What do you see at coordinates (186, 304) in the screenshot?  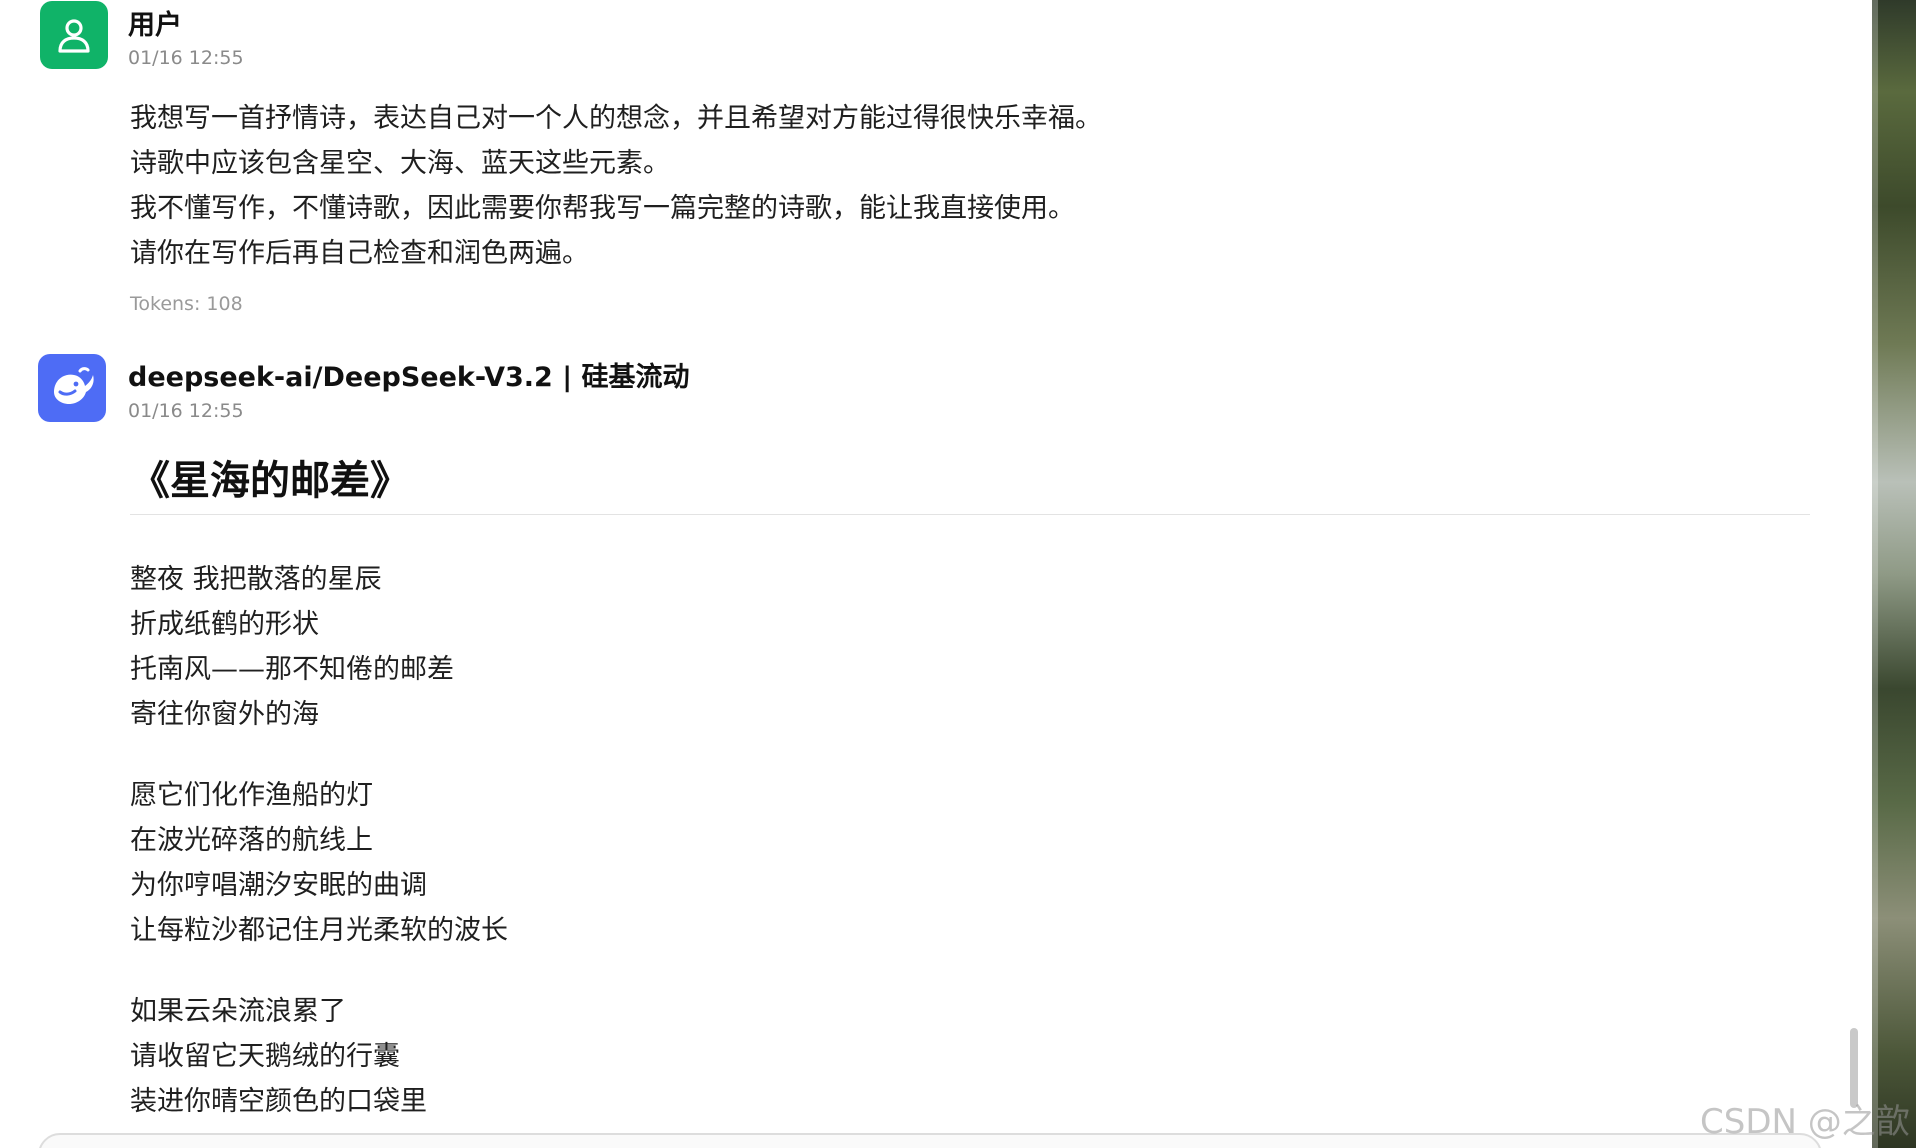 I see `token-count: Tokens: 108` at bounding box center [186, 304].